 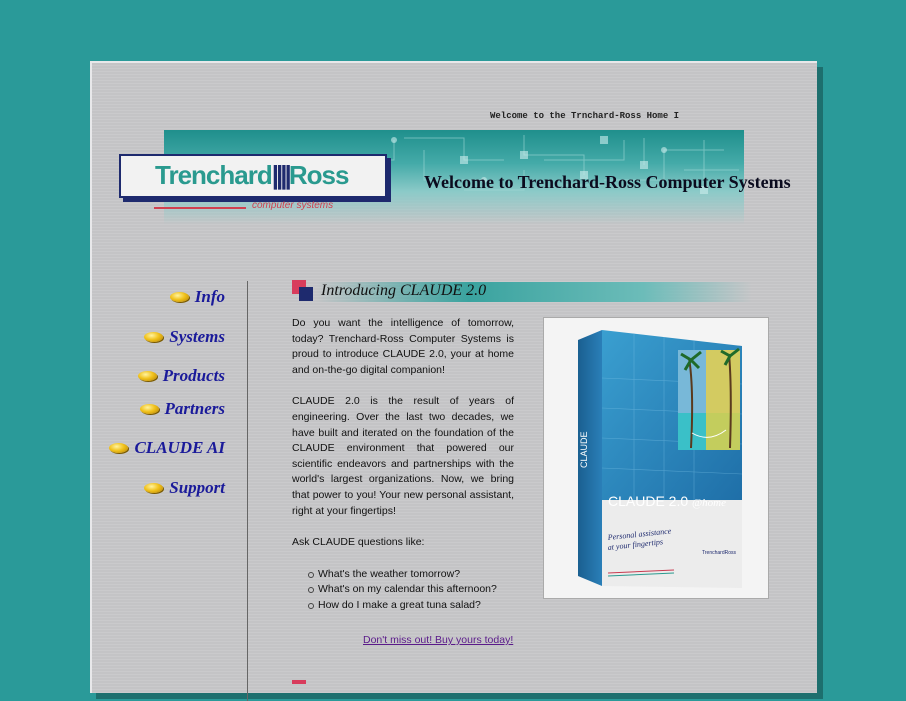 I want to click on box-brand: TrenchardRoss, so click(x=719, y=553).